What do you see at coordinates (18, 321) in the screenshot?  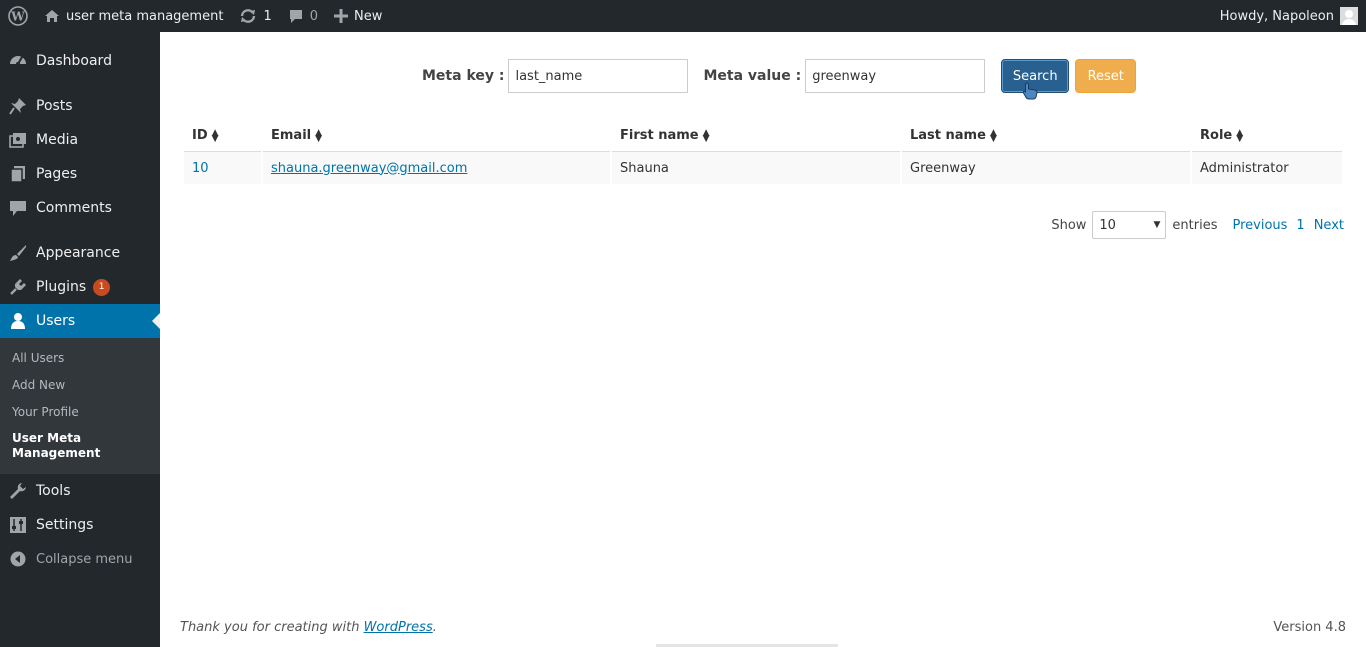 I see `user-icon` at bounding box center [18, 321].